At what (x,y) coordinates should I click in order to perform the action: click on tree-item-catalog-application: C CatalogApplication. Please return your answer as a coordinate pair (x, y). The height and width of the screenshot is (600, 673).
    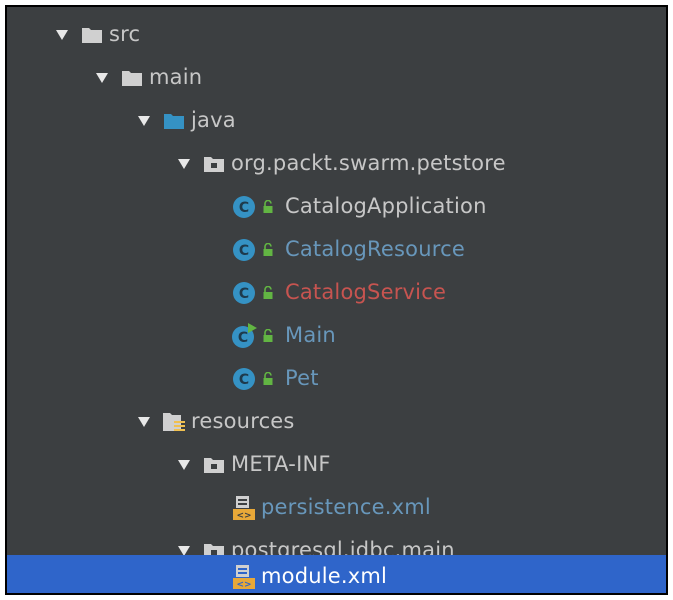
    Looking at the image, I should click on (336, 206).